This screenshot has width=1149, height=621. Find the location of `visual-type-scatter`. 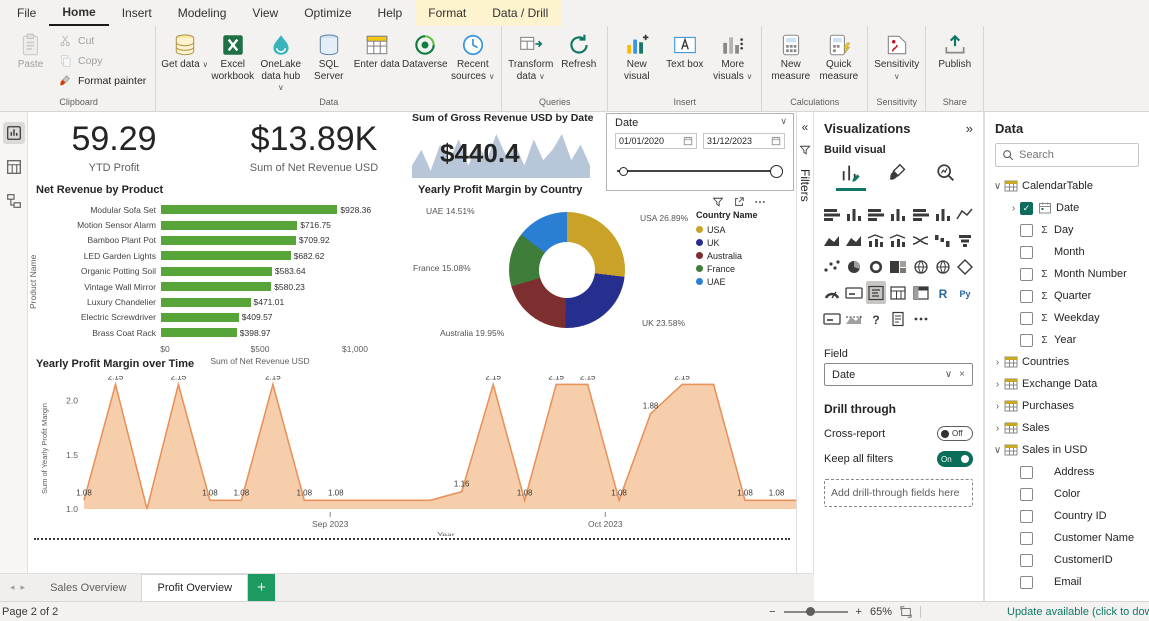

visual-type-scatter is located at coordinates (832, 266).